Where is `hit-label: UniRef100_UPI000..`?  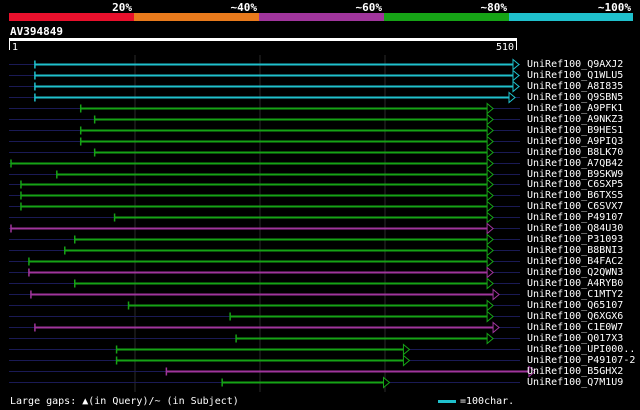
hit-label: UniRef100_UPI000.. is located at coordinates (581, 349).